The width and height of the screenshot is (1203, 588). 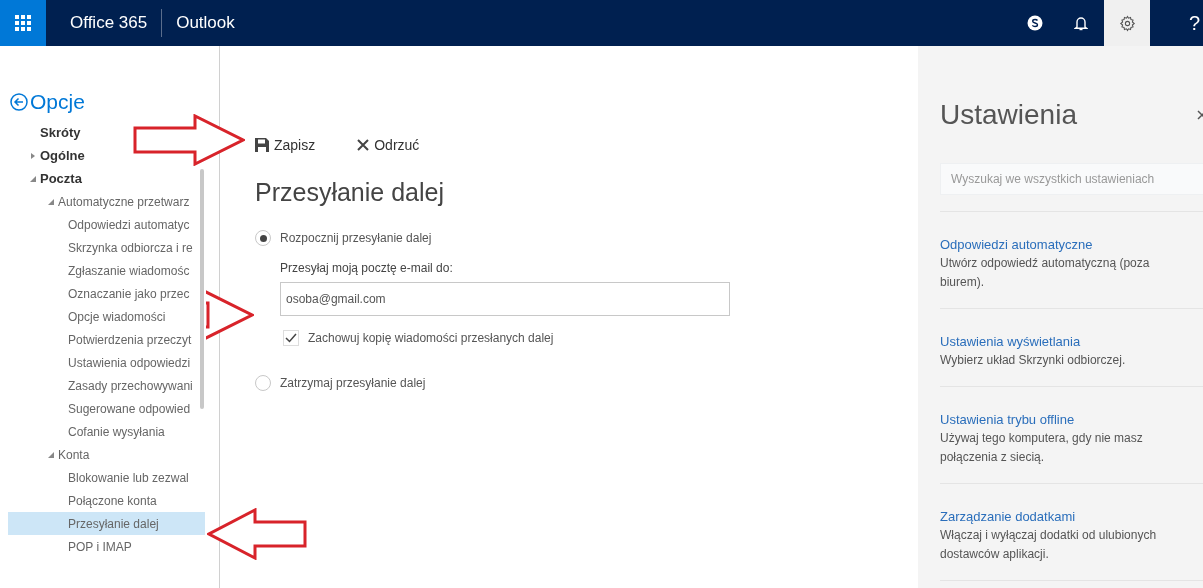 What do you see at coordinates (87, 431) in the screenshot?
I see `sidebar-item: Cofanie wysyłania` at bounding box center [87, 431].